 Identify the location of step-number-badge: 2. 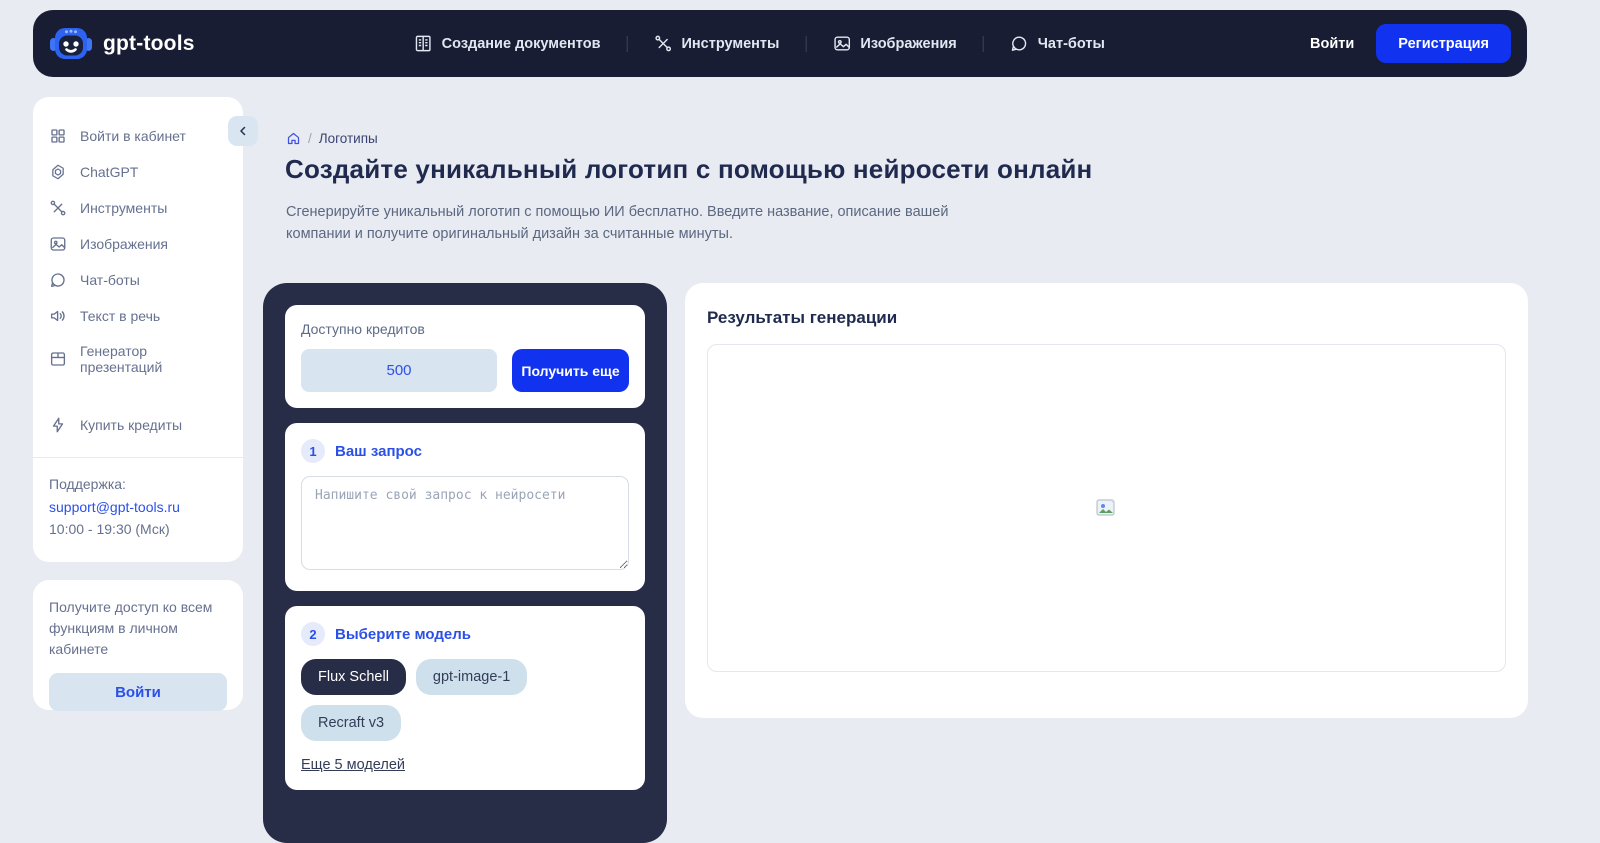
(313, 634).